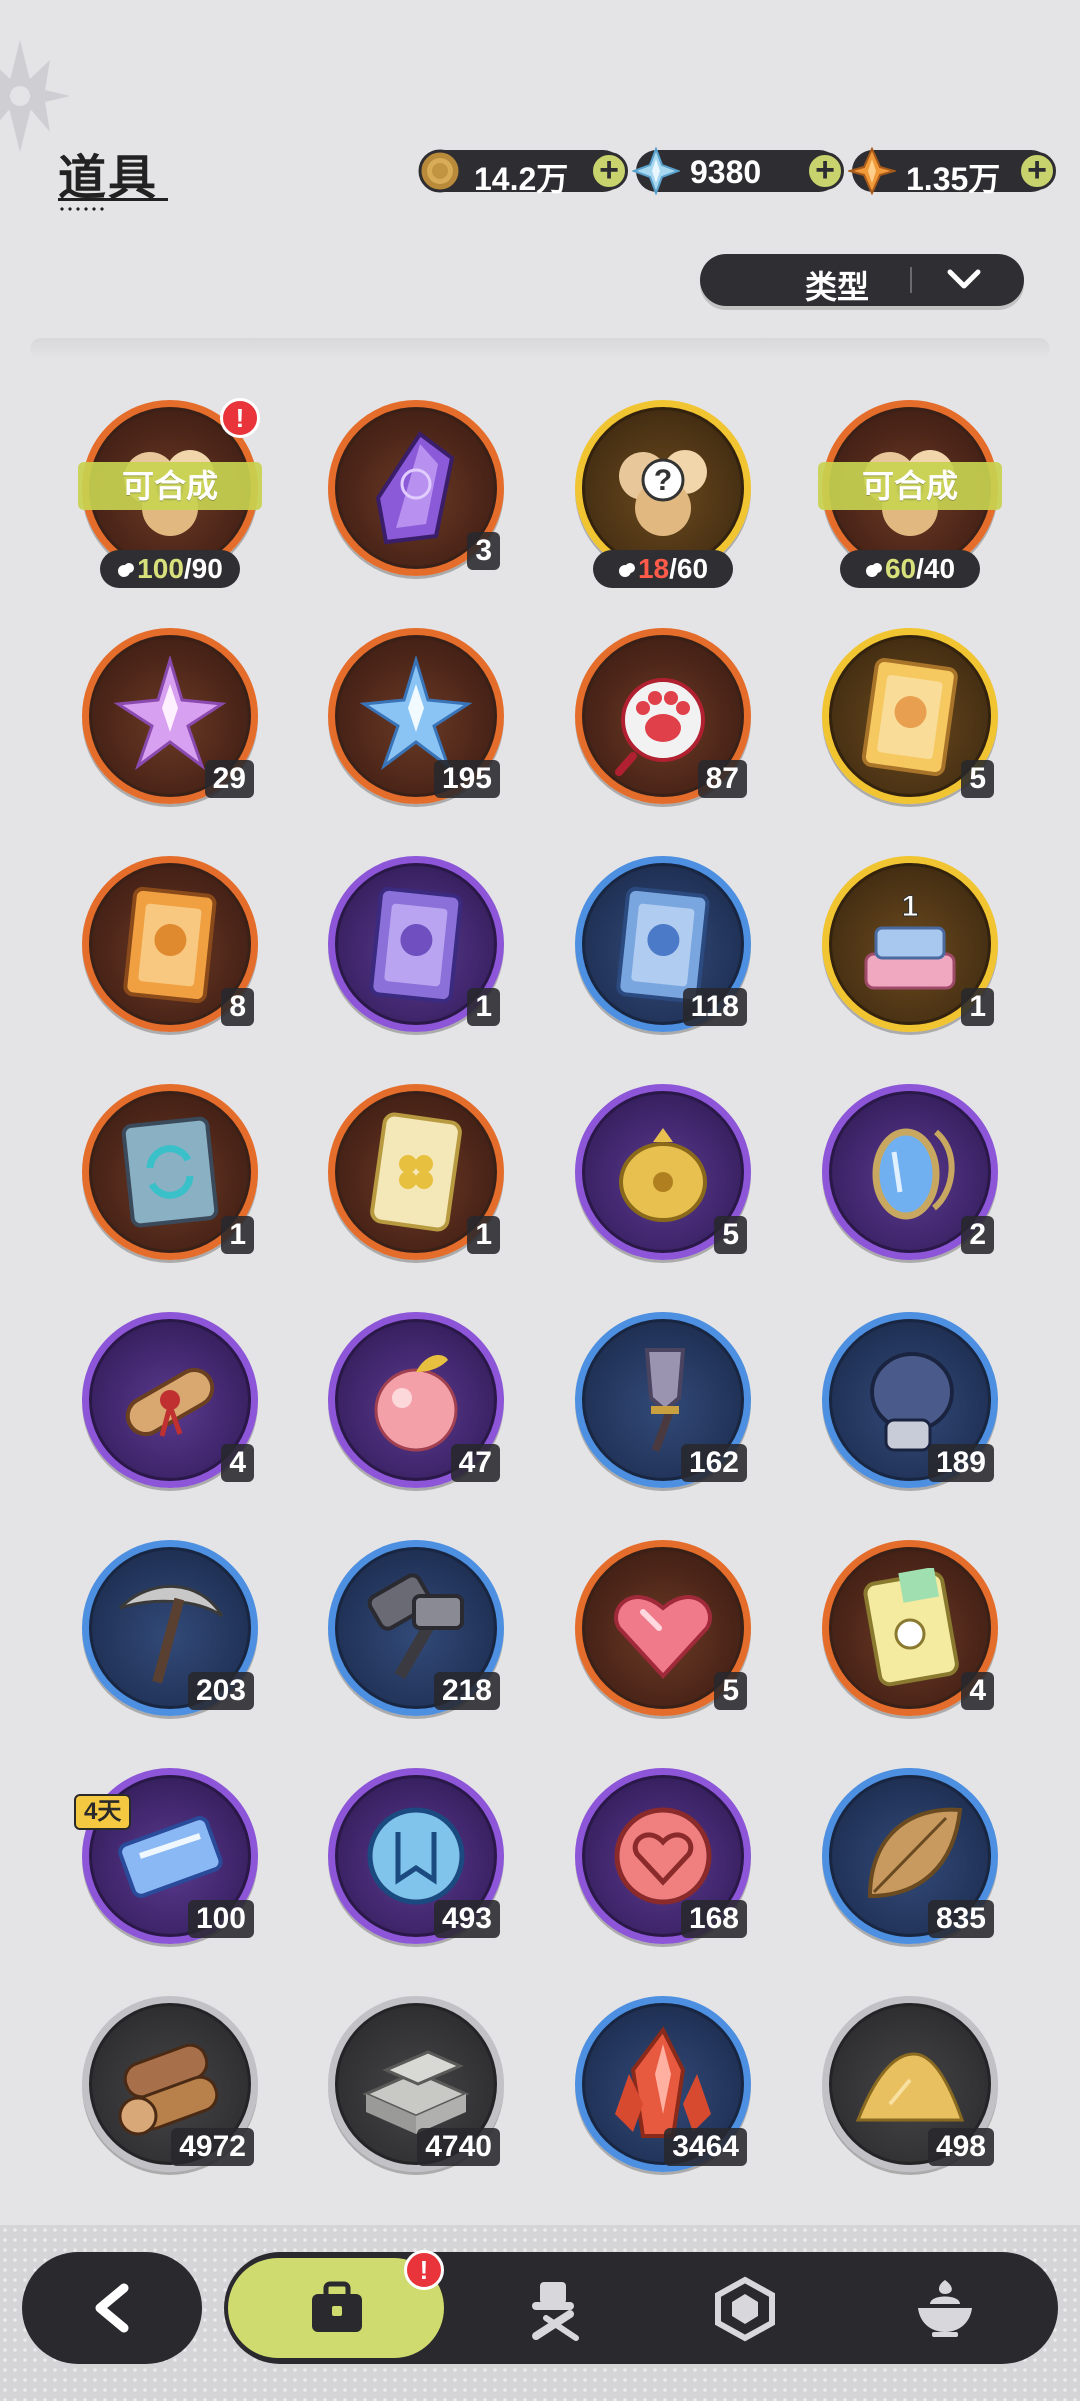 The height and width of the screenshot is (2401, 1080). What do you see at coordinates (416, 2092) in the screenshot?
I see `stone-bricks-icon` at bounding box center [416, 2092].